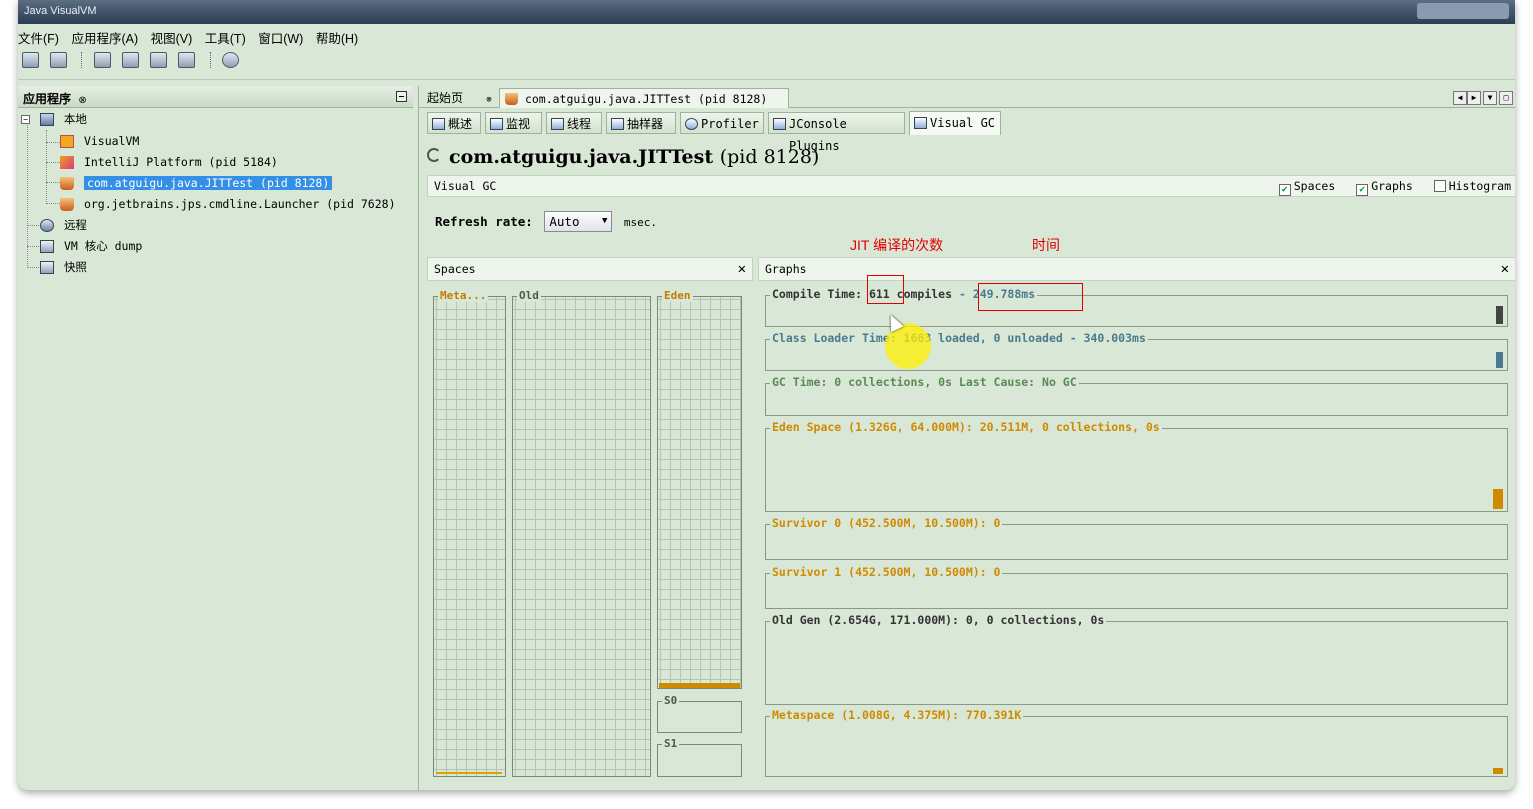 This screenshot has width=1533, height=809. What do you see at coordinates (786, 269) in the screenshot?
I see `graphs-title: Graphs` at bounding box center [786, 269].